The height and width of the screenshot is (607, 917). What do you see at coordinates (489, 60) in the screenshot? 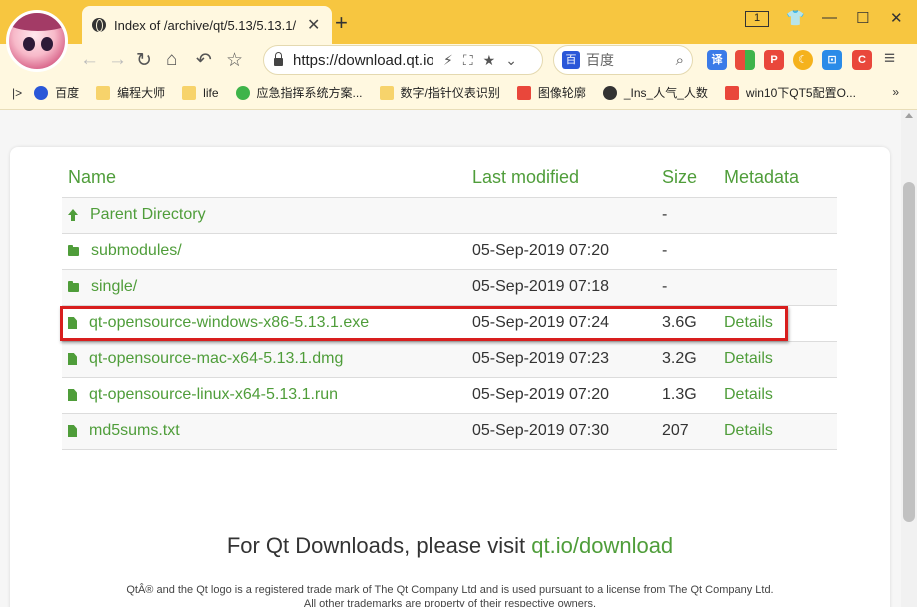
I see `favorite-star-icon: ★` at bounding box center [489, 60].